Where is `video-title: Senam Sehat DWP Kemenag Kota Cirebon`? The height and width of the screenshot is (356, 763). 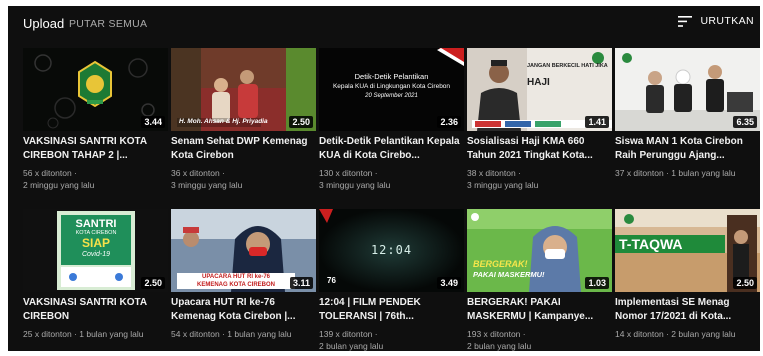 video-title: Senam Sehat DWP Kemenag Kota Cirebon is located at coordinates (243, 149).